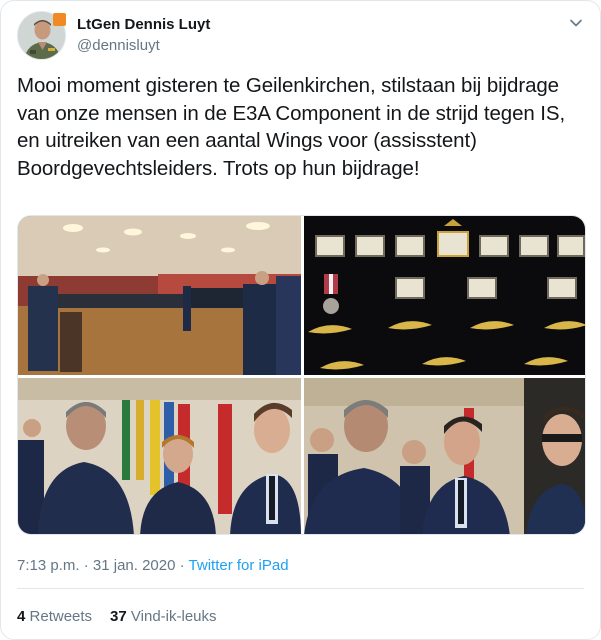  I want to click on tweet-header: LtGen Dennis Luyt @dennisluyt, so click(300, 37).